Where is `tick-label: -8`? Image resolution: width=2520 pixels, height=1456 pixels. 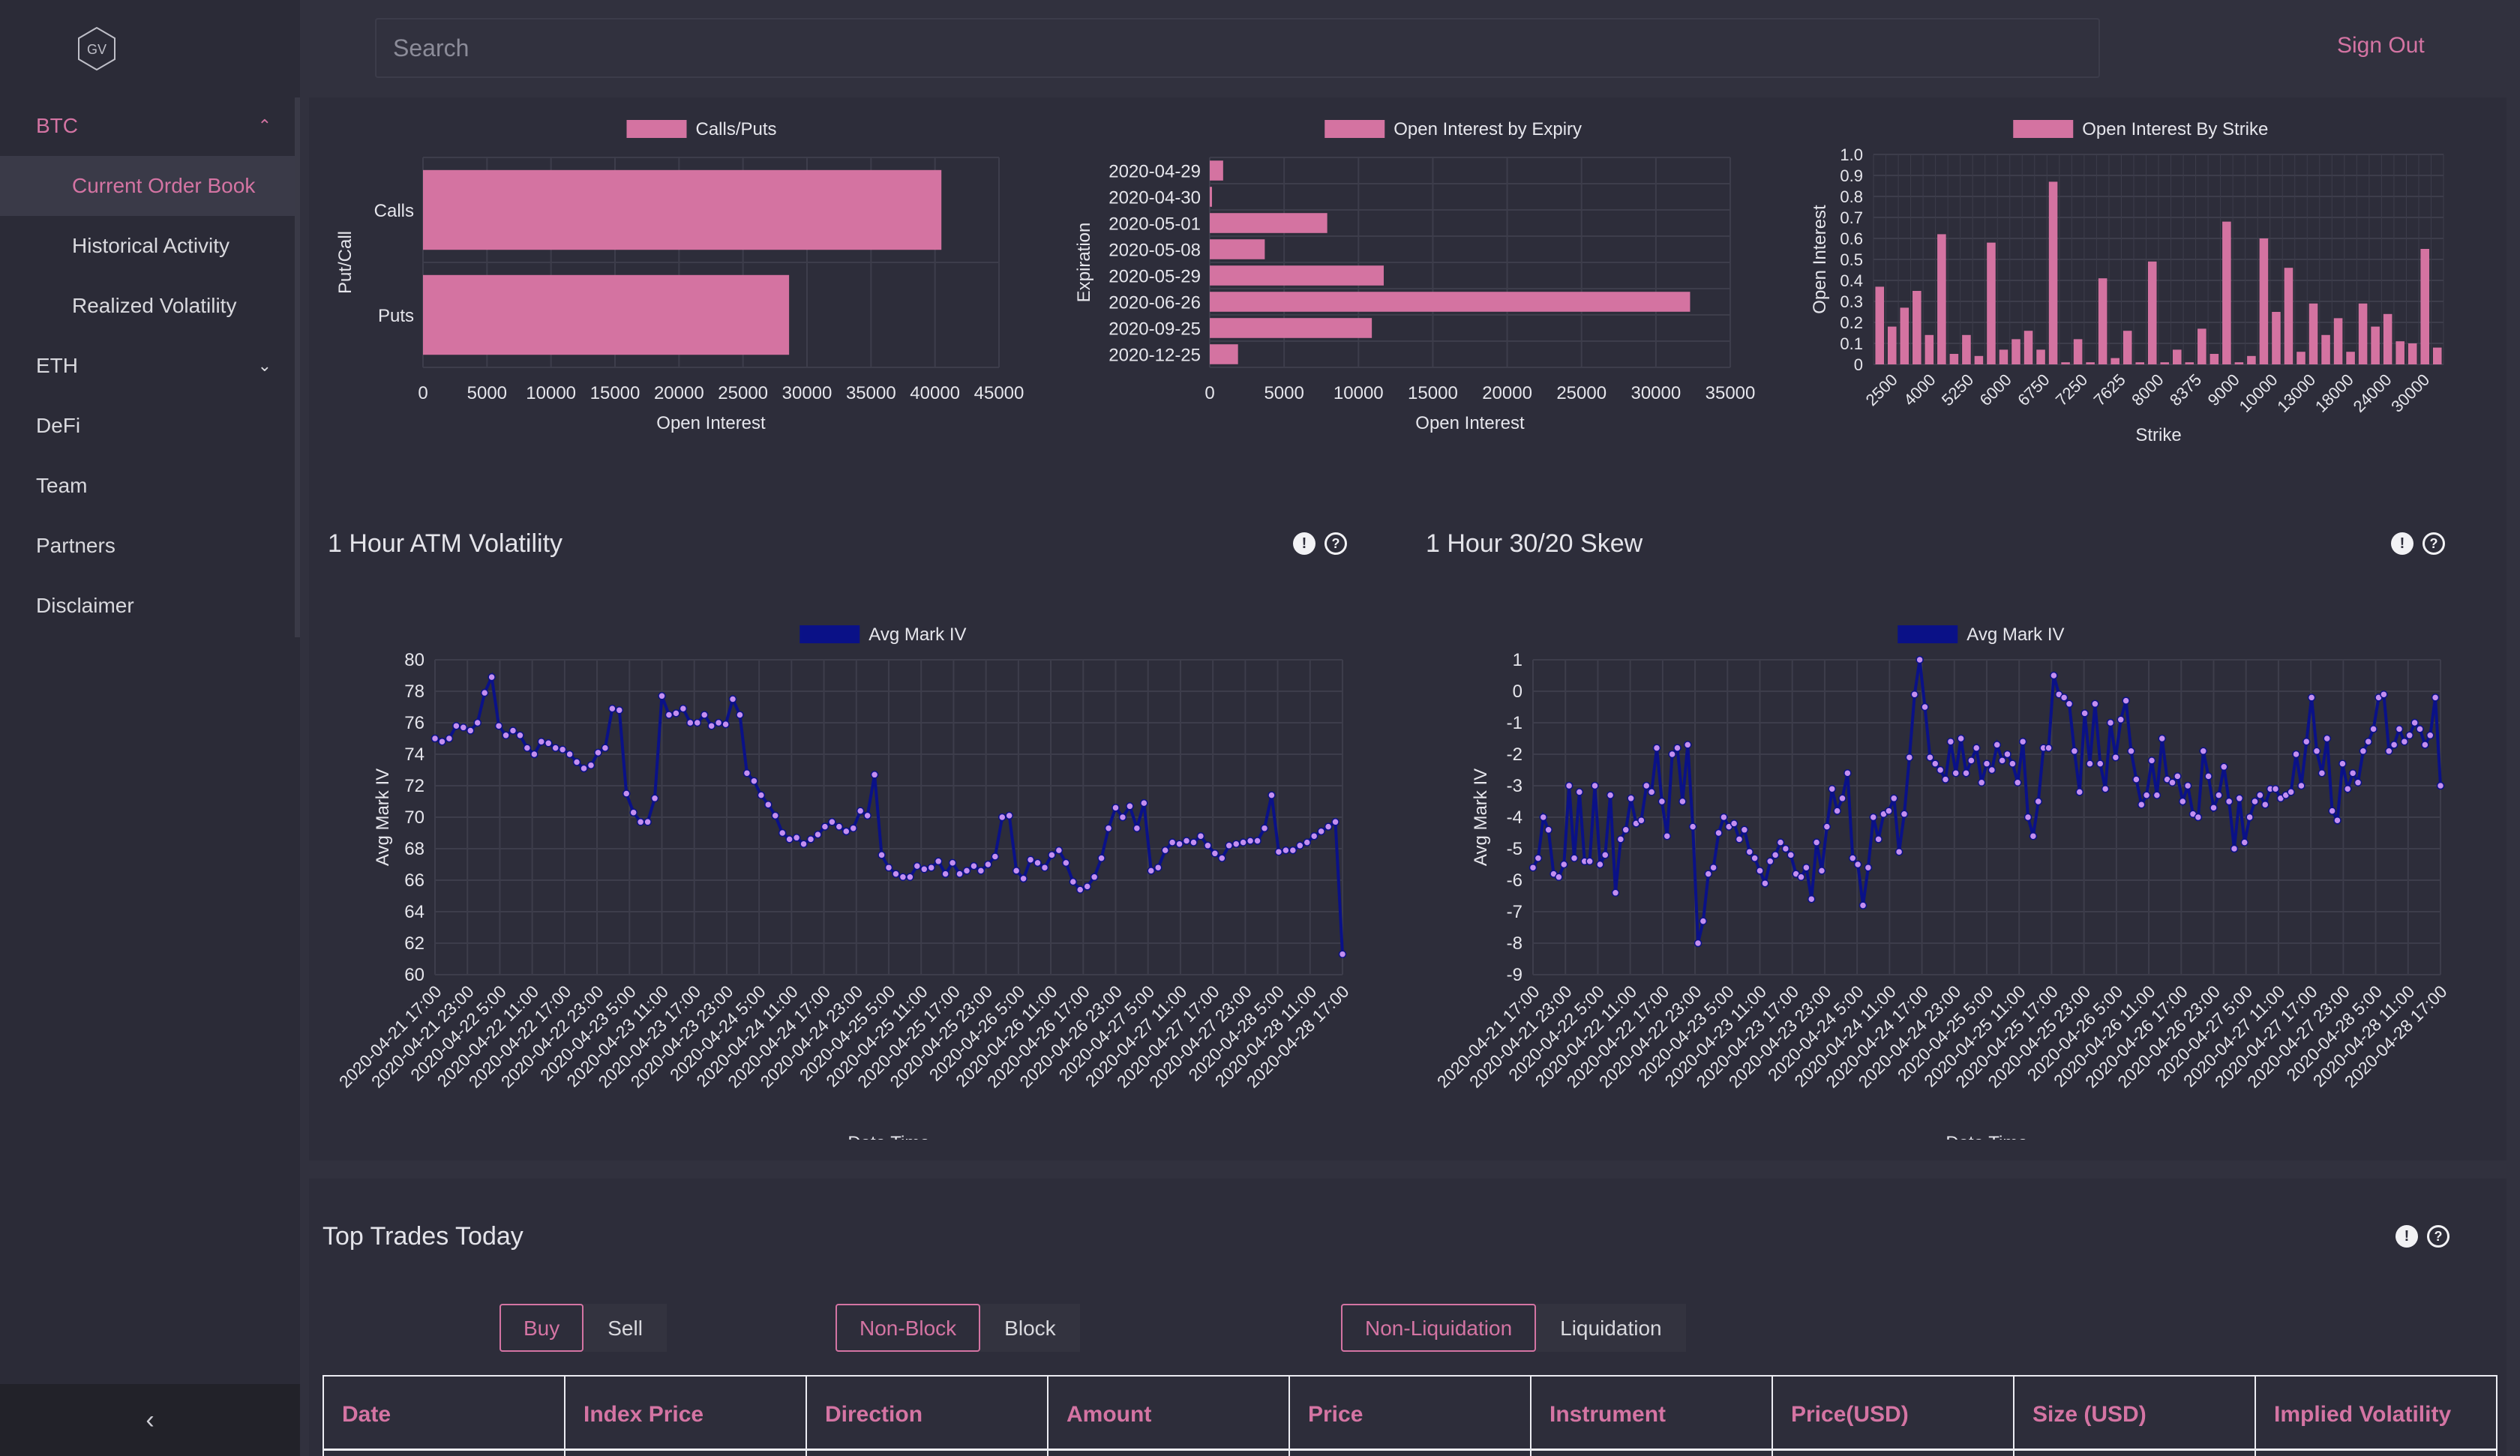 tick-label: -8 is located at coordinates (1514, 943).